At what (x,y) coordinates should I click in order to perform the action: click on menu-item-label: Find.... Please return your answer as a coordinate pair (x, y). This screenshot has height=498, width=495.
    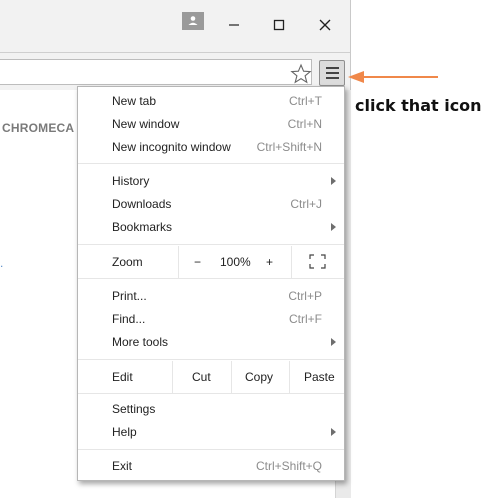
    Looking at the image, I should click on (129, 319).